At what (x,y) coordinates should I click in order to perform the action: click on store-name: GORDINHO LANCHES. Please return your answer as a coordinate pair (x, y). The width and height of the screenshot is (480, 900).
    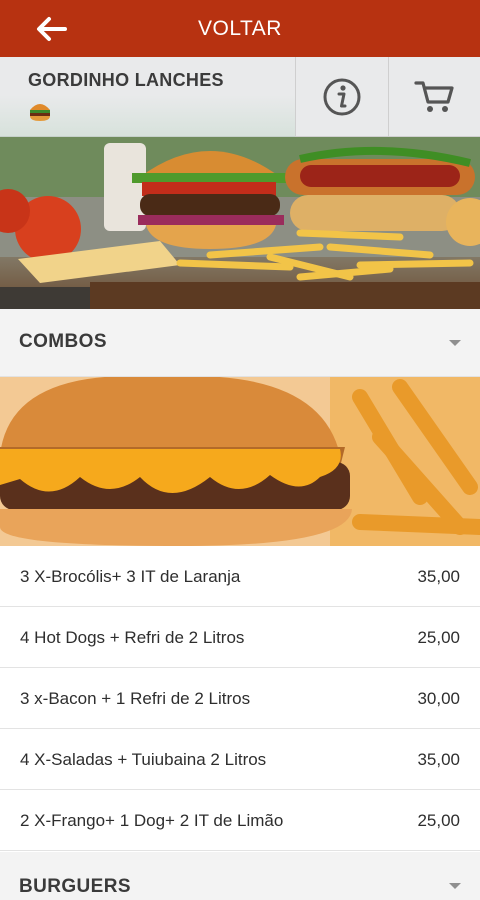
    Looking at the image, I should click on (126, 80).